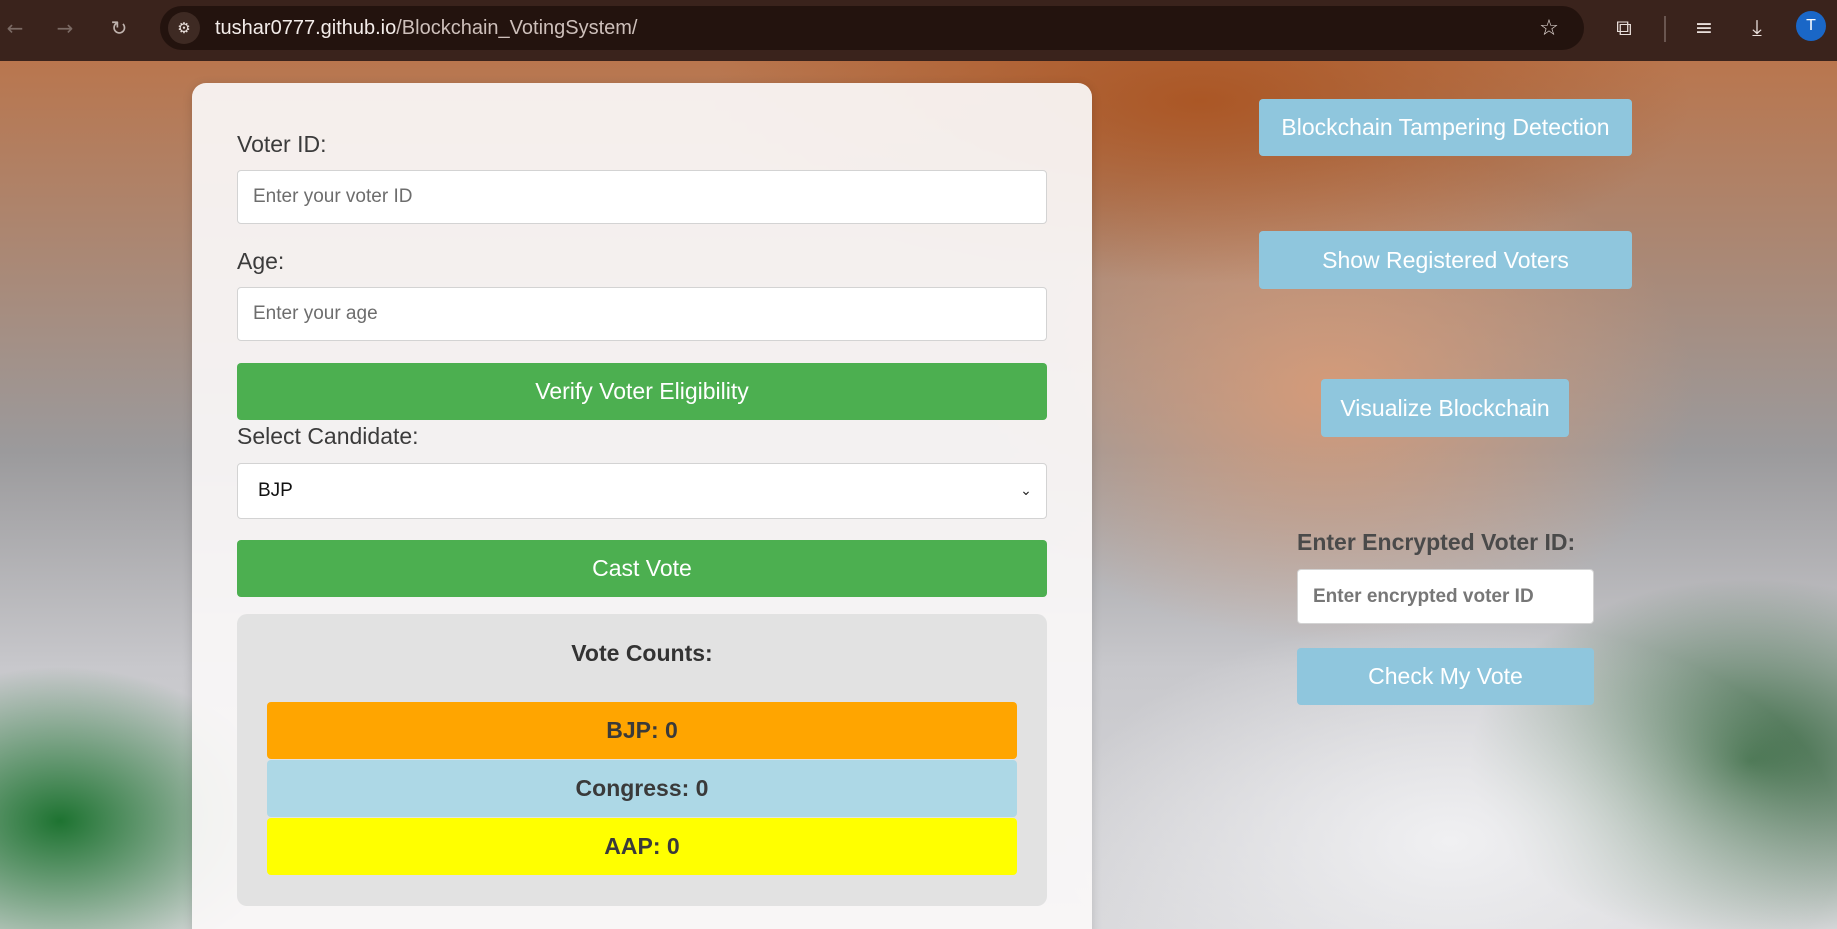 This screenshot has height=929, width=1837. I want to click on vote-count-aap: AAP: 0, so click(642, 846).